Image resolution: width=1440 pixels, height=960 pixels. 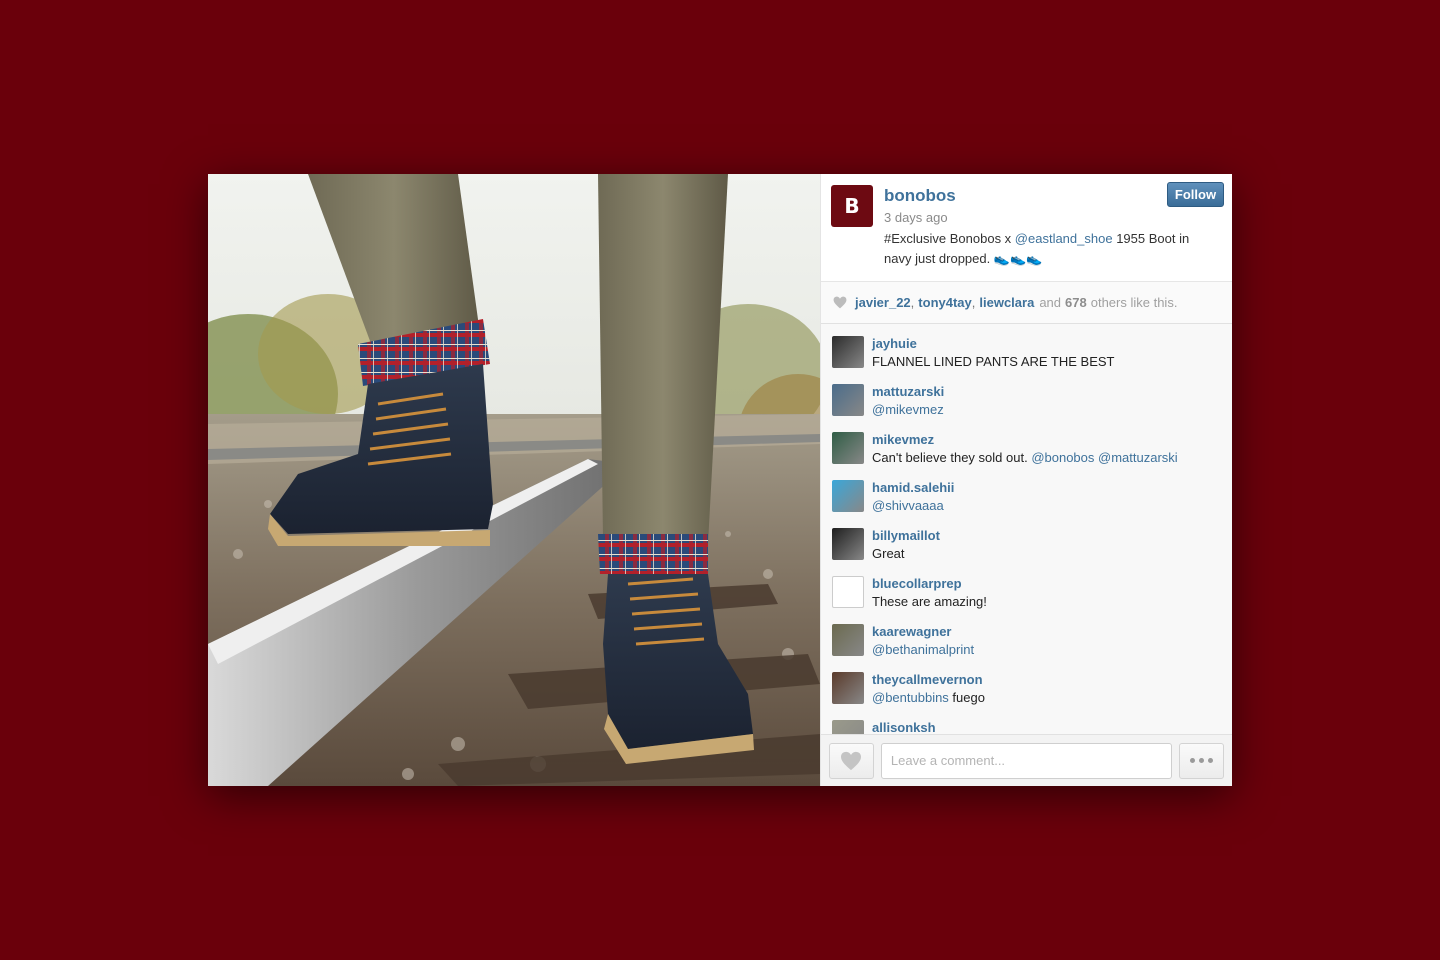 What do you see at coordinates (1052, 650) in the screenshot?
I see `comment-text: @bethanimalprint` at bounding box center [1052, 650].